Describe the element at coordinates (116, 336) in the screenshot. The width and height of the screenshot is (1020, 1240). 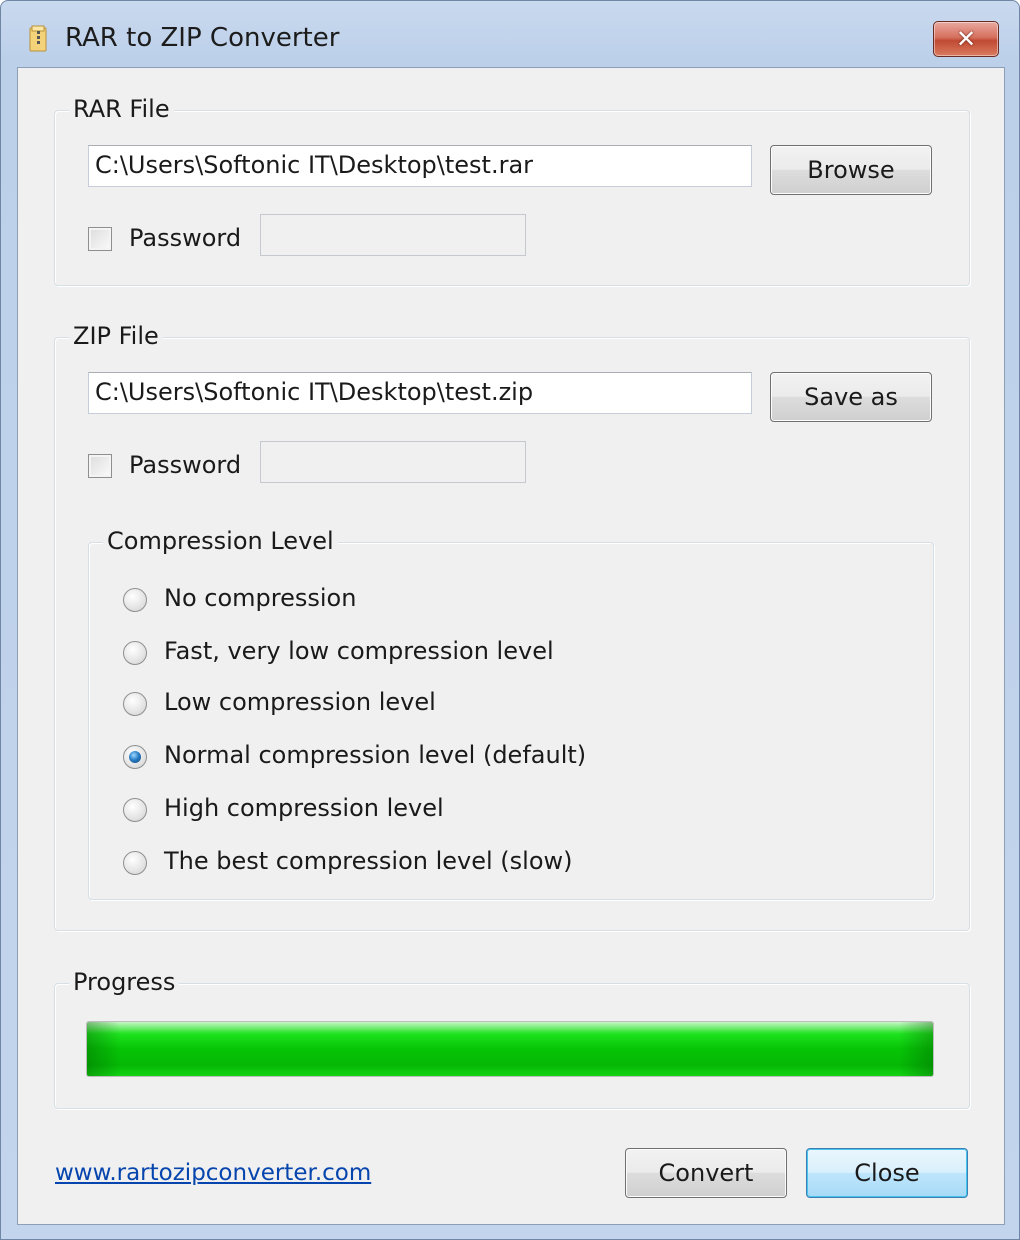
I see `zip-file-group-label: ZIP File` at that location.